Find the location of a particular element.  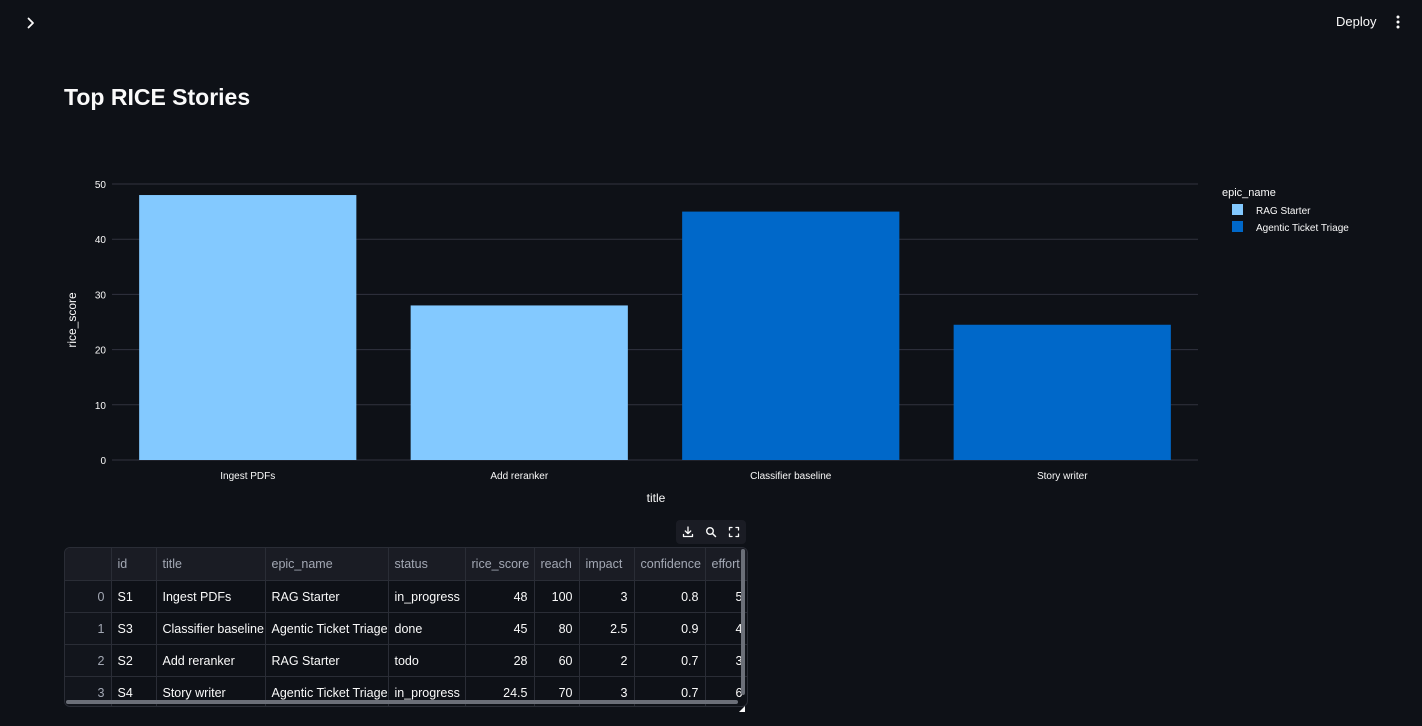

reach-cell: 60 is located at coordinates (557, 660).